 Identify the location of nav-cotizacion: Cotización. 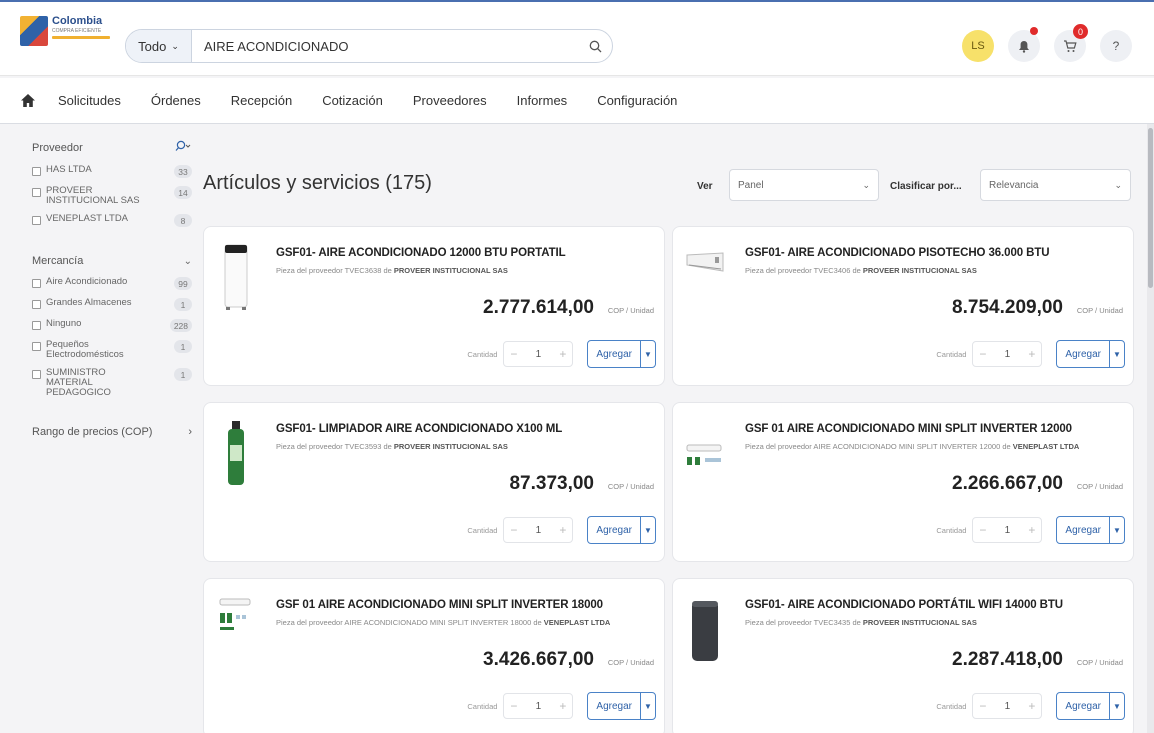
(352, 100).